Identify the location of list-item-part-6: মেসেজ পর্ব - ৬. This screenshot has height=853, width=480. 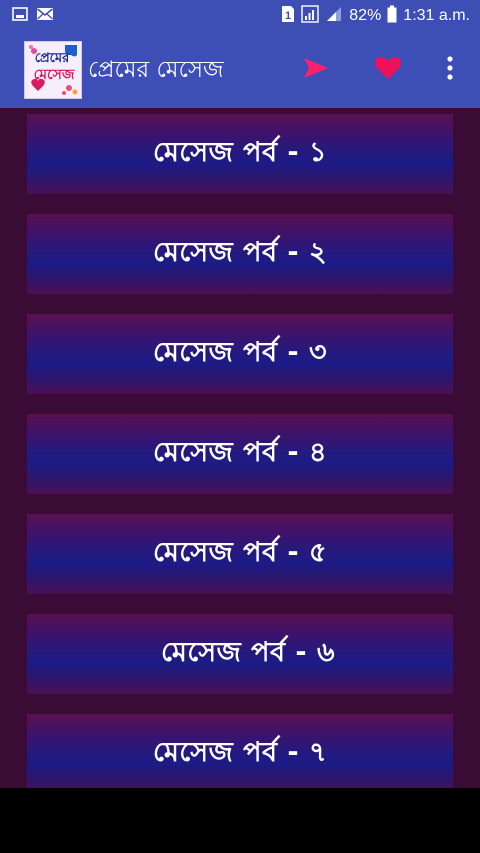
(240, 654).